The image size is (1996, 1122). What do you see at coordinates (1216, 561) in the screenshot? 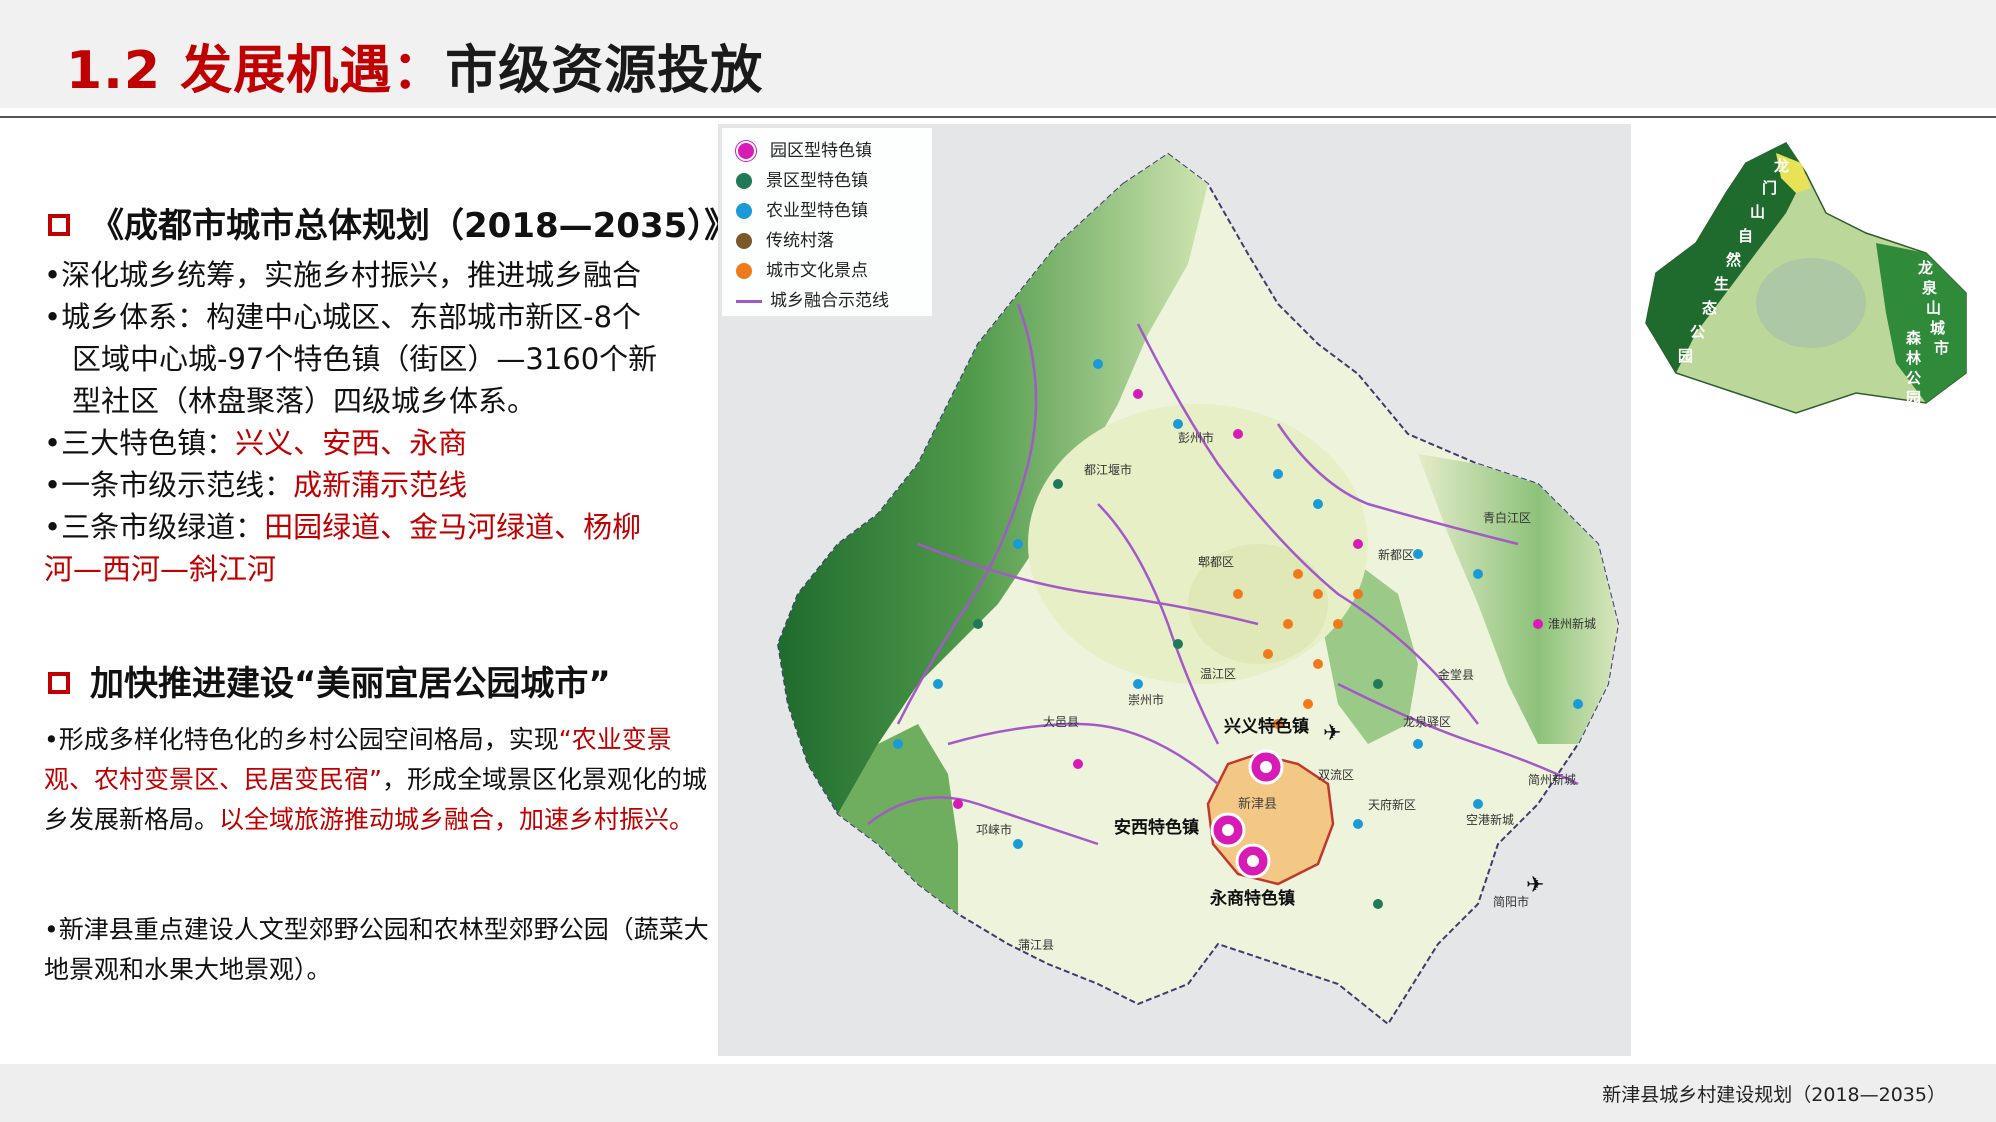
I see `label-pidu: 郫都区` at bounding box center [1216, 561].